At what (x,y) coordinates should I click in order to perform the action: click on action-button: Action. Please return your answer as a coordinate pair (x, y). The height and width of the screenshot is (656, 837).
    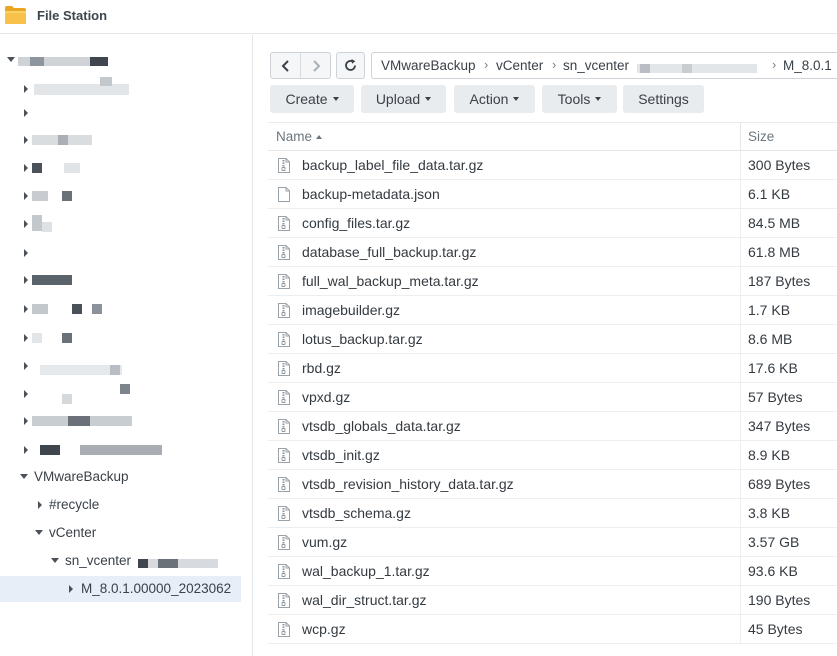
    Looking at the image, I should click on (494, 99).